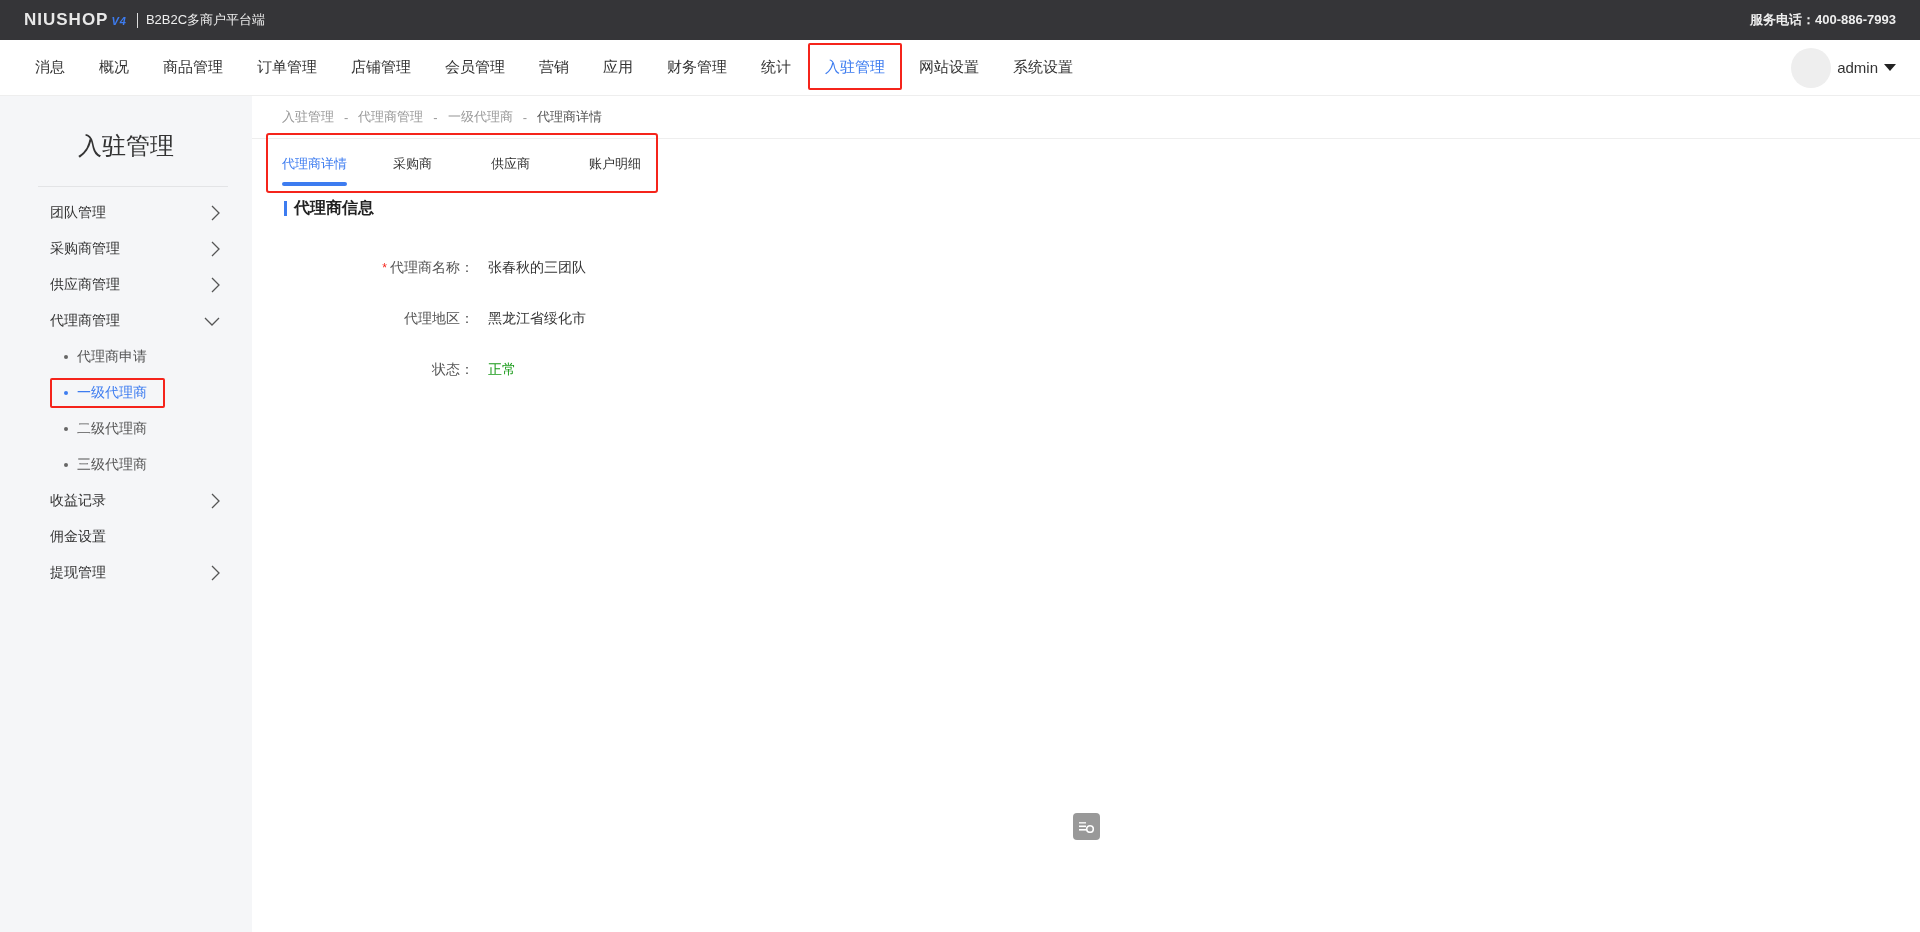 The width and height of the screenshot is (1920, 932). Describe the element at coordinates (205, 20) in the screenshot. I see `platform-subtitle: B2B2C多商户平台端` at that location.